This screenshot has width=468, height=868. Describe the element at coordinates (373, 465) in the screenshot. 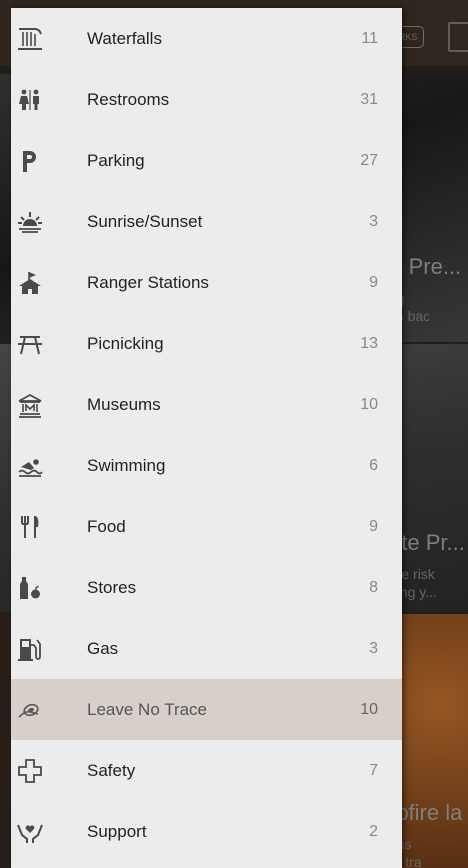

I see `drawer-item-count: 6` at that location.